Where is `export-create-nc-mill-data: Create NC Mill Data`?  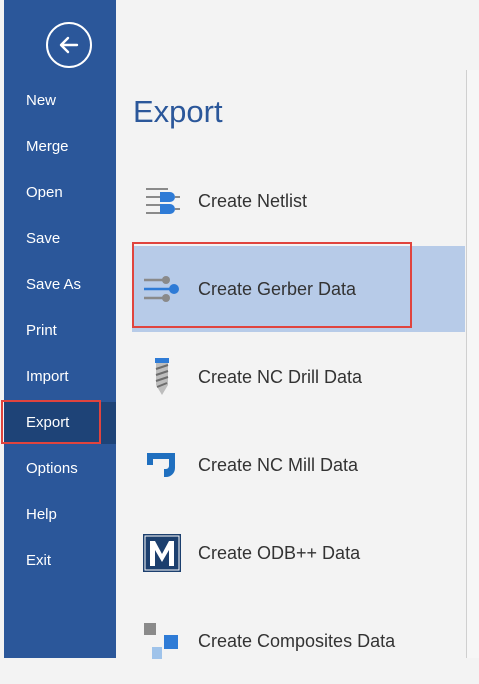 export-create-nc-mill-data: Create NC Mill Data is located at coordinates (298, 465).